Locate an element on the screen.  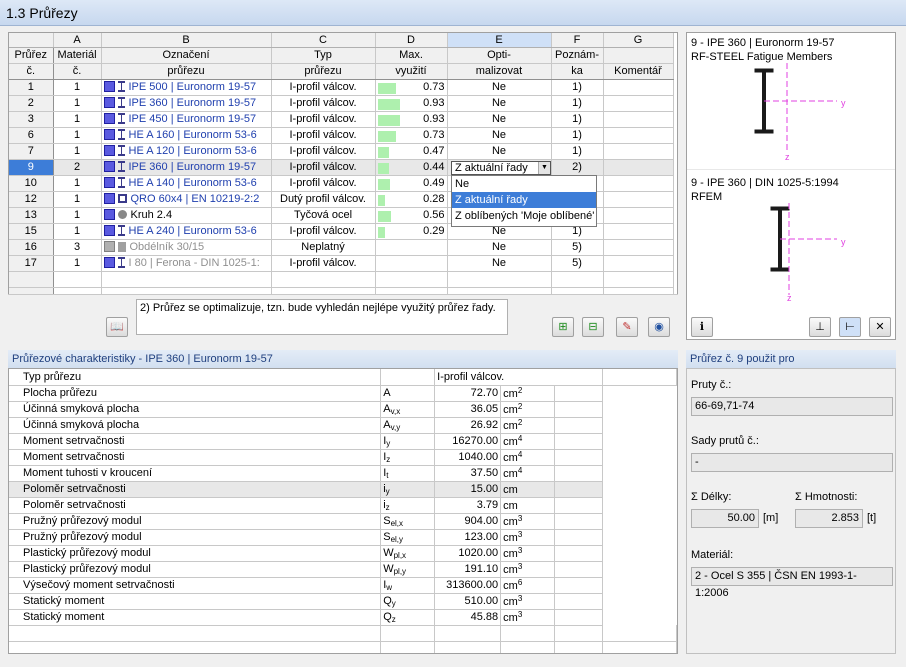
section-type-cell: Neplatný is located at coordinates (323, 247).